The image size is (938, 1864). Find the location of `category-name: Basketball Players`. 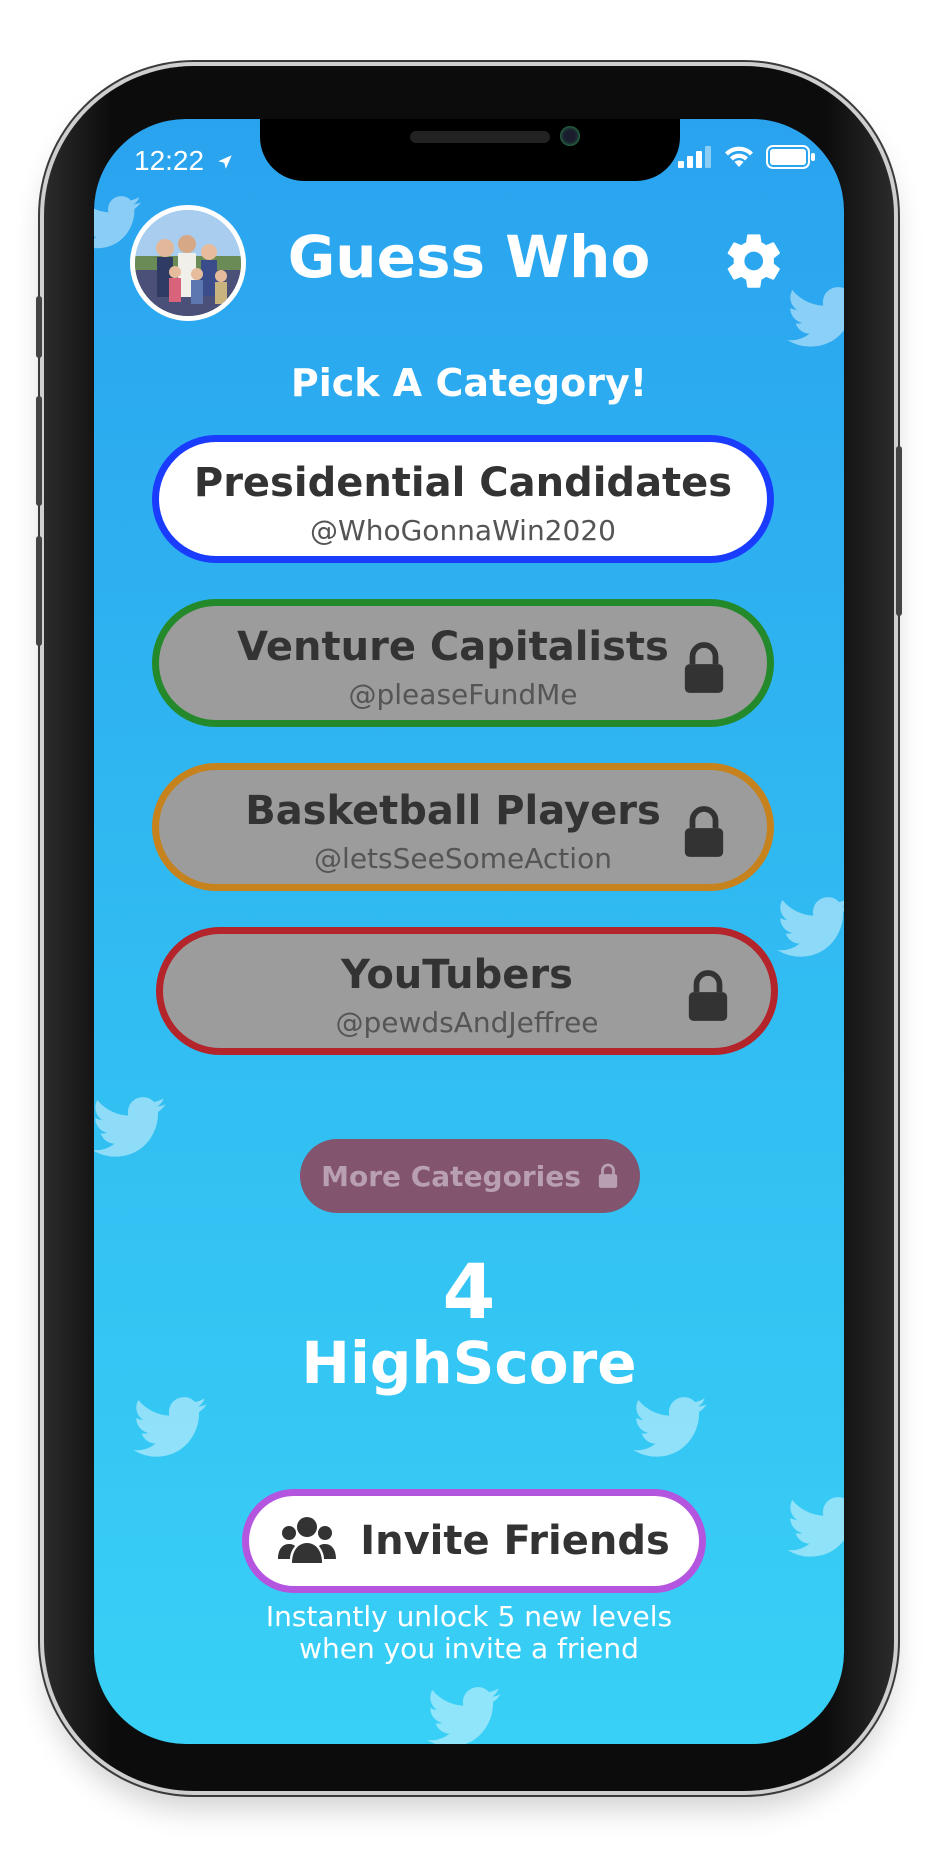

category-name: Basketball Players is located at coordinates (453, 811).